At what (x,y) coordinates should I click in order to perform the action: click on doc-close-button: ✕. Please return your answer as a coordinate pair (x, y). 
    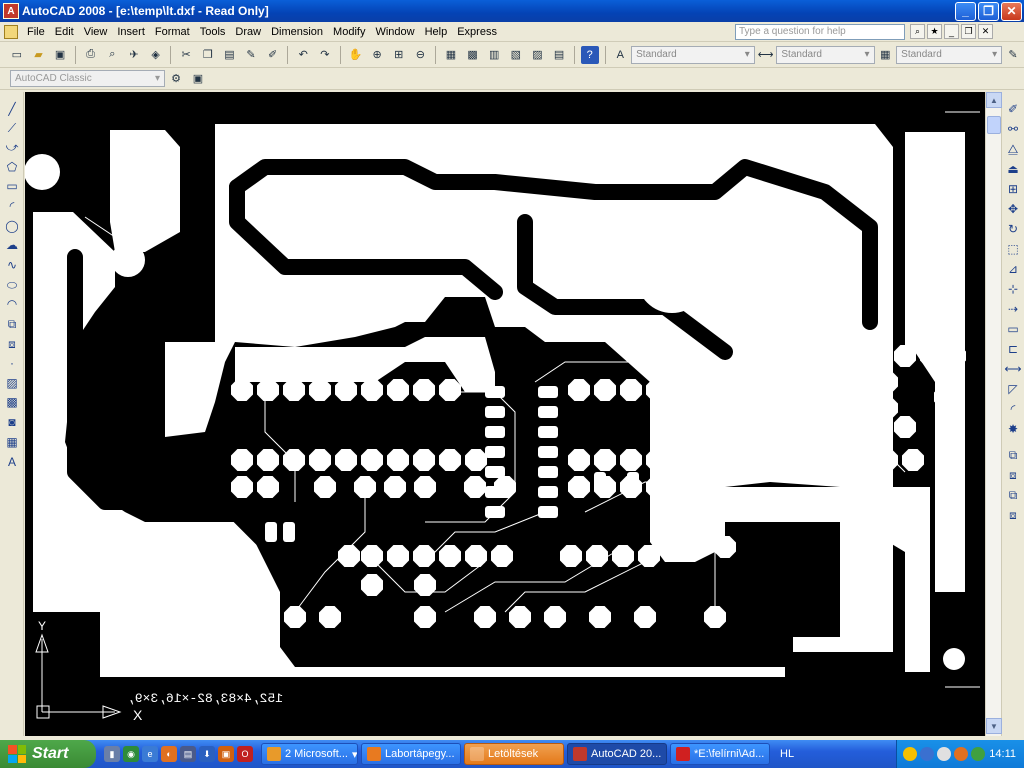
    Looking at the image, I should click on (985, 31).